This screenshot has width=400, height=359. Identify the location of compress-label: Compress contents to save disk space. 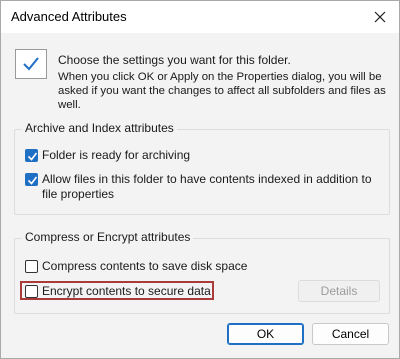
(144, 266).